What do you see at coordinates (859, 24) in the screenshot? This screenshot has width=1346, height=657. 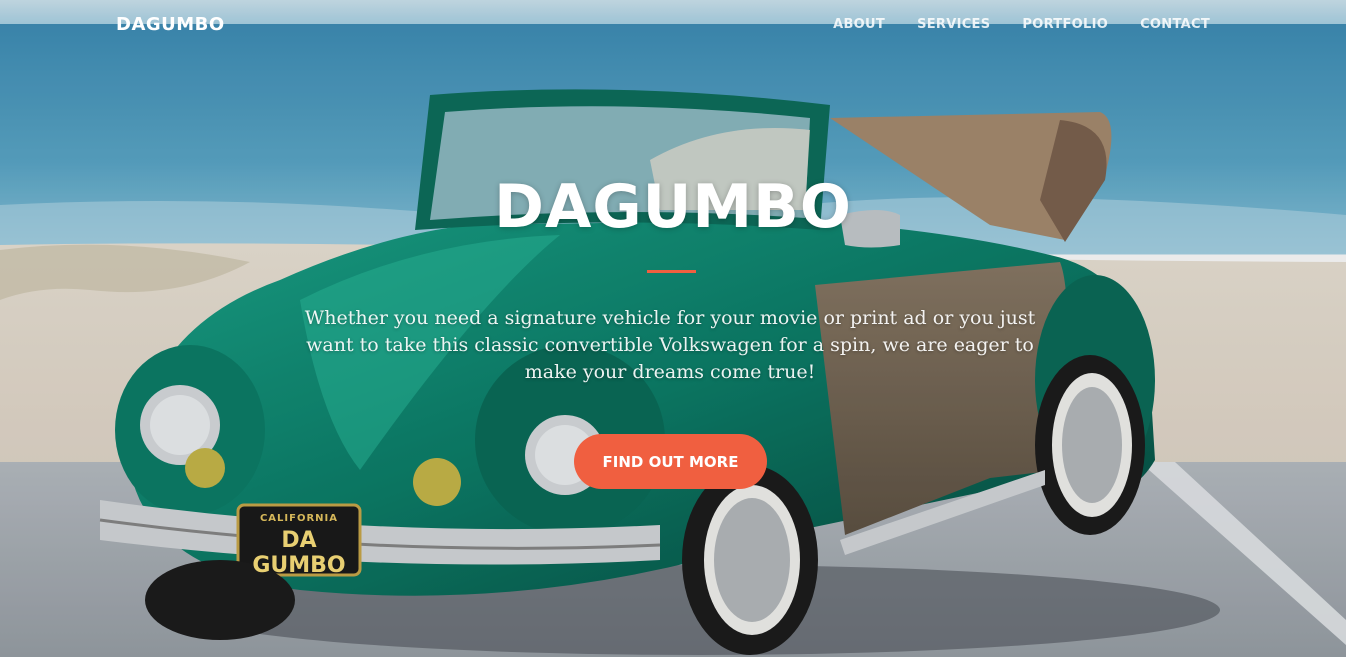 I see `nav-link-about: ABOUT` at bounding box center [859, 24].